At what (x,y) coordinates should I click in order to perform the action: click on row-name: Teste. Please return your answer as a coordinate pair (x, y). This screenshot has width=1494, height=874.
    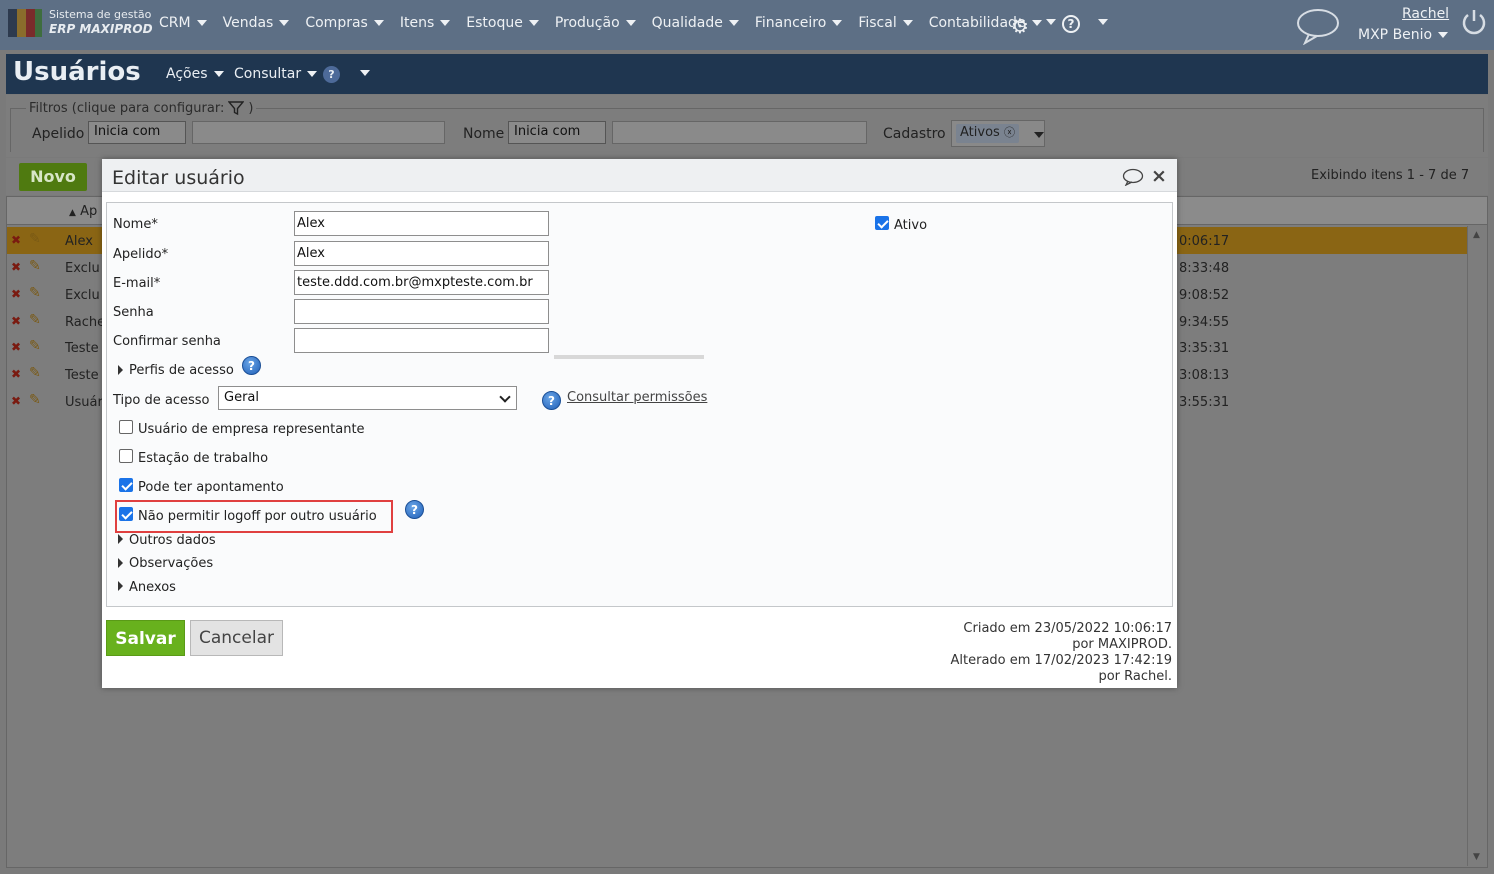
    Looking at the image, I should click on (82, 348).